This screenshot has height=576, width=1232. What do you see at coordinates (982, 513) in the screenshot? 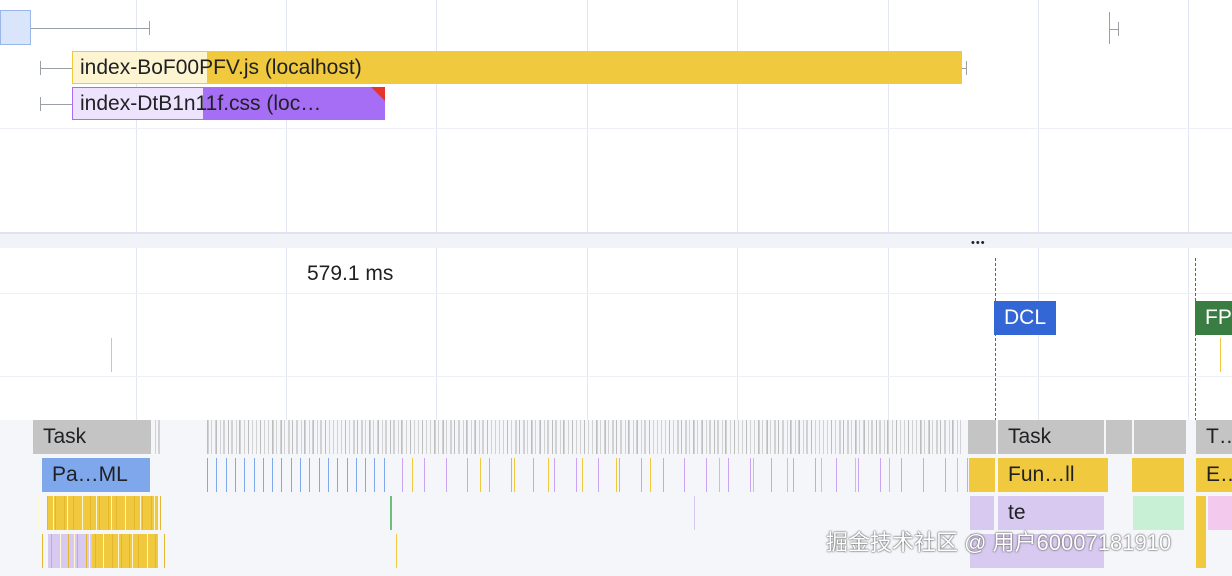
I see `sub-event` at bounding box center [982, 513].